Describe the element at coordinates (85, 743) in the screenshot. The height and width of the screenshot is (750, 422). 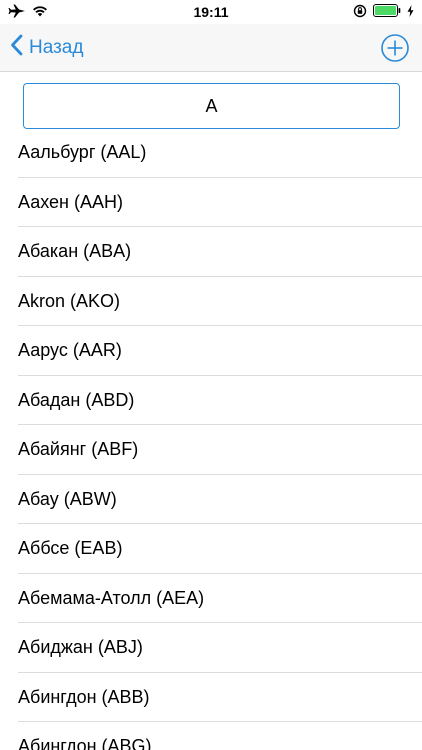
I see `list-item-label: Абингдон (ABG)` at that location.